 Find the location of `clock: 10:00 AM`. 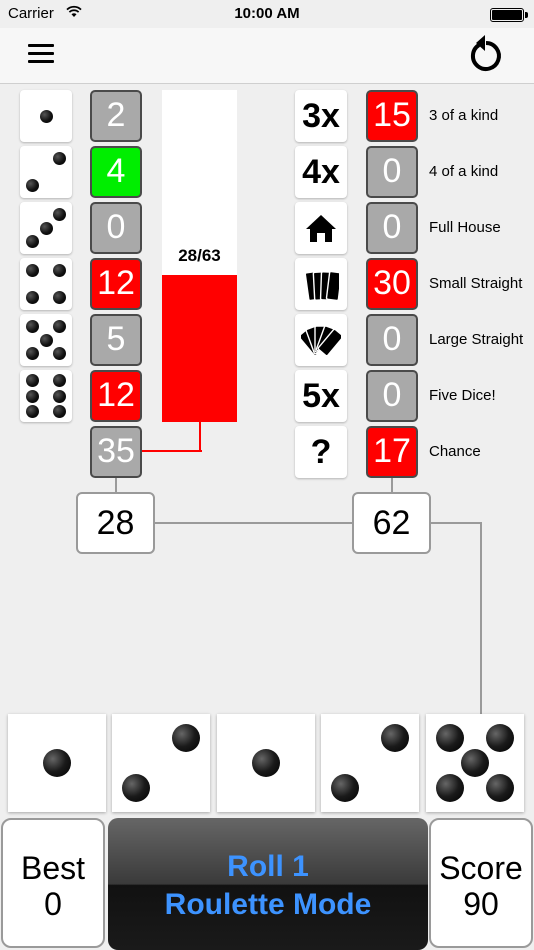

clock: 10:00 AM is located at coordinates (267, 13).